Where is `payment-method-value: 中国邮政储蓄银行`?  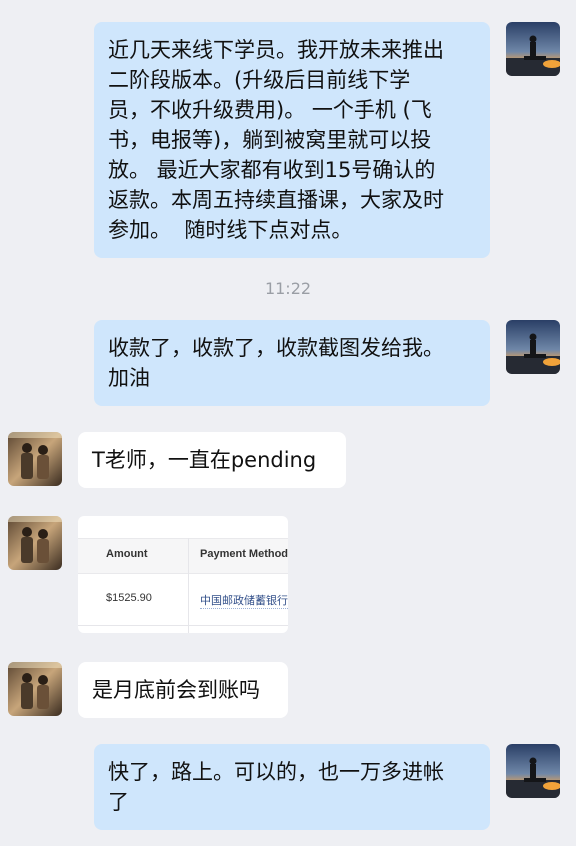
payment-method-value: 中国邮政储蓄银行 is located at coordinates (244, 600).